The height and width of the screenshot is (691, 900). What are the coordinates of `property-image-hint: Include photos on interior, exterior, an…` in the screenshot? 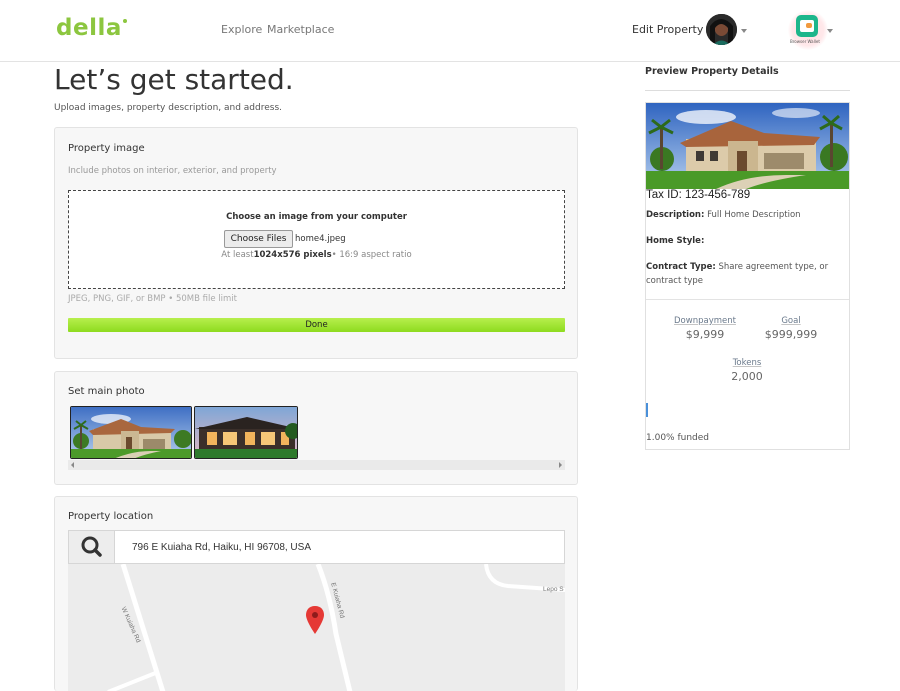 It's located at (172, 171).